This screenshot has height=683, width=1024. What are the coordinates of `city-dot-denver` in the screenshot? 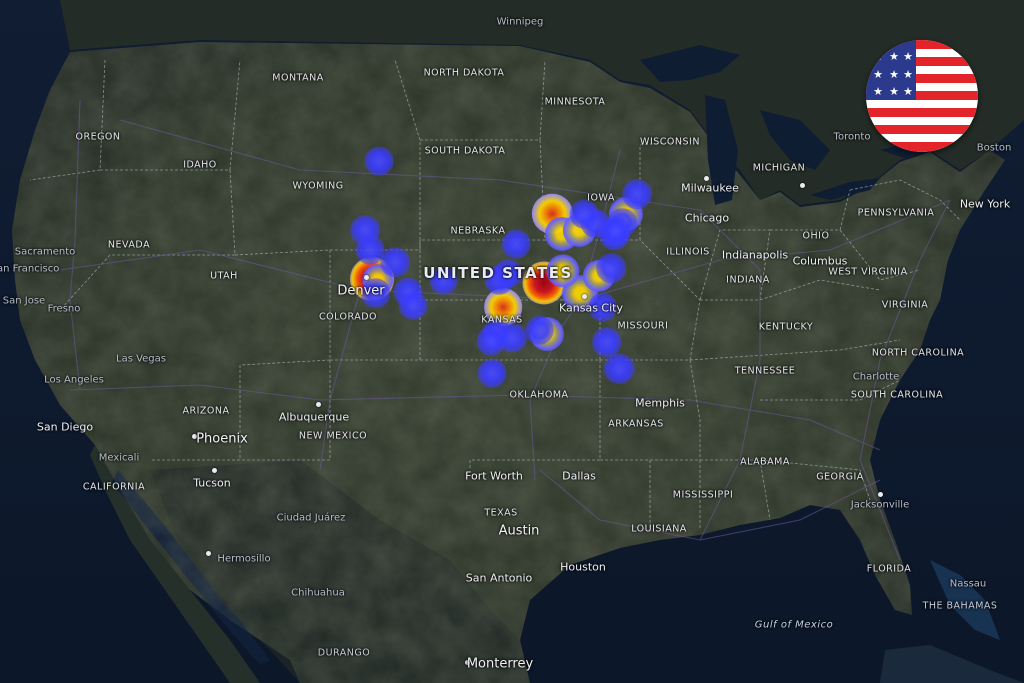 It's located at (366, 277).